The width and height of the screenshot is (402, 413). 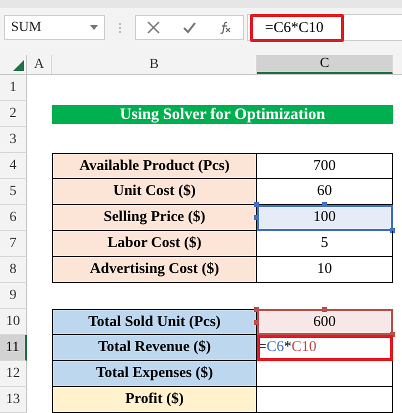 I want to click on table-cell: Profit ($), so click(x=154, y=400).